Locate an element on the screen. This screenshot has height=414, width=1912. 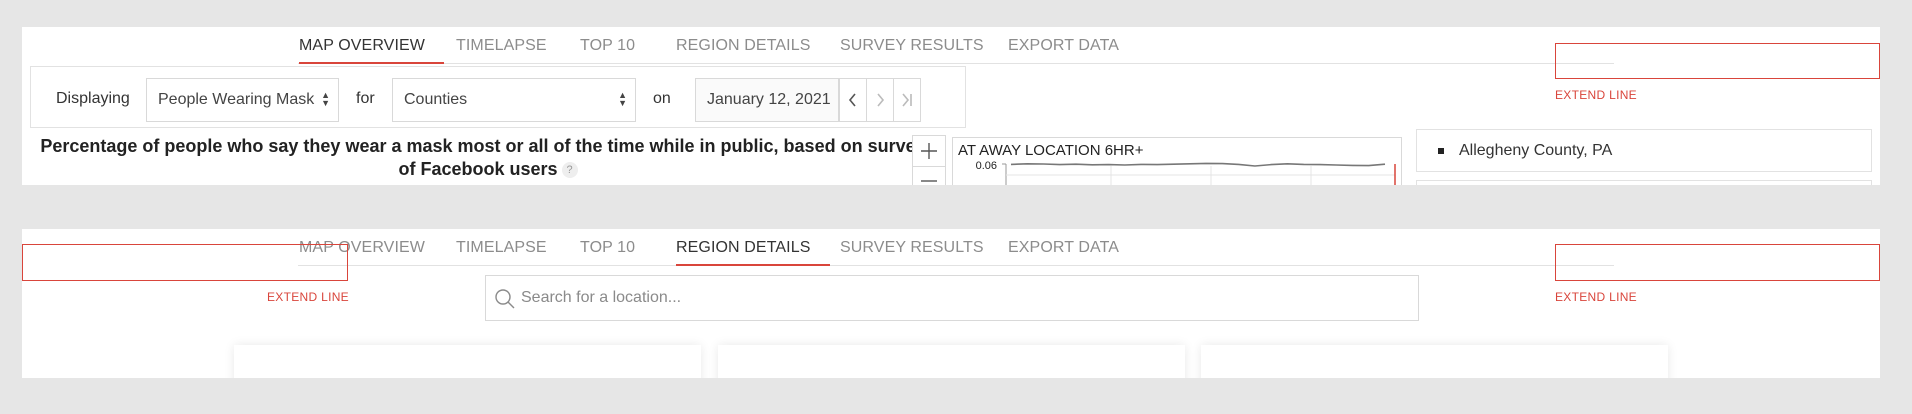
geo-level-select-value: Counties is located at coordinates (436, 99).